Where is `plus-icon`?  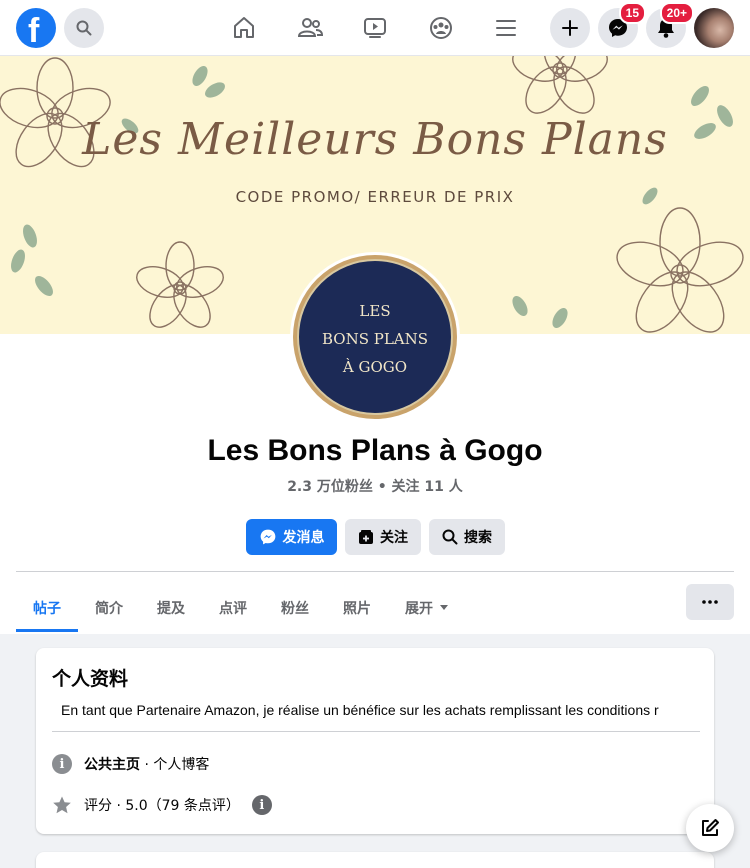
plus-icon is located at coordinates (570, 28).